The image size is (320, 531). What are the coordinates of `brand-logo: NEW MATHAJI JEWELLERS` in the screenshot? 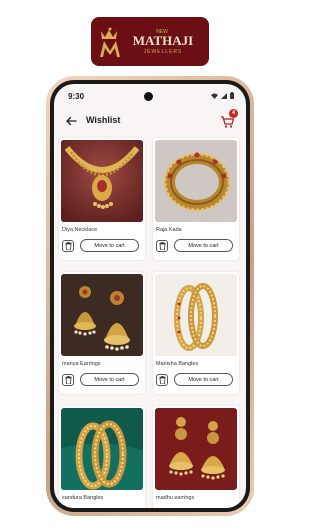 It's located at (150, 41).